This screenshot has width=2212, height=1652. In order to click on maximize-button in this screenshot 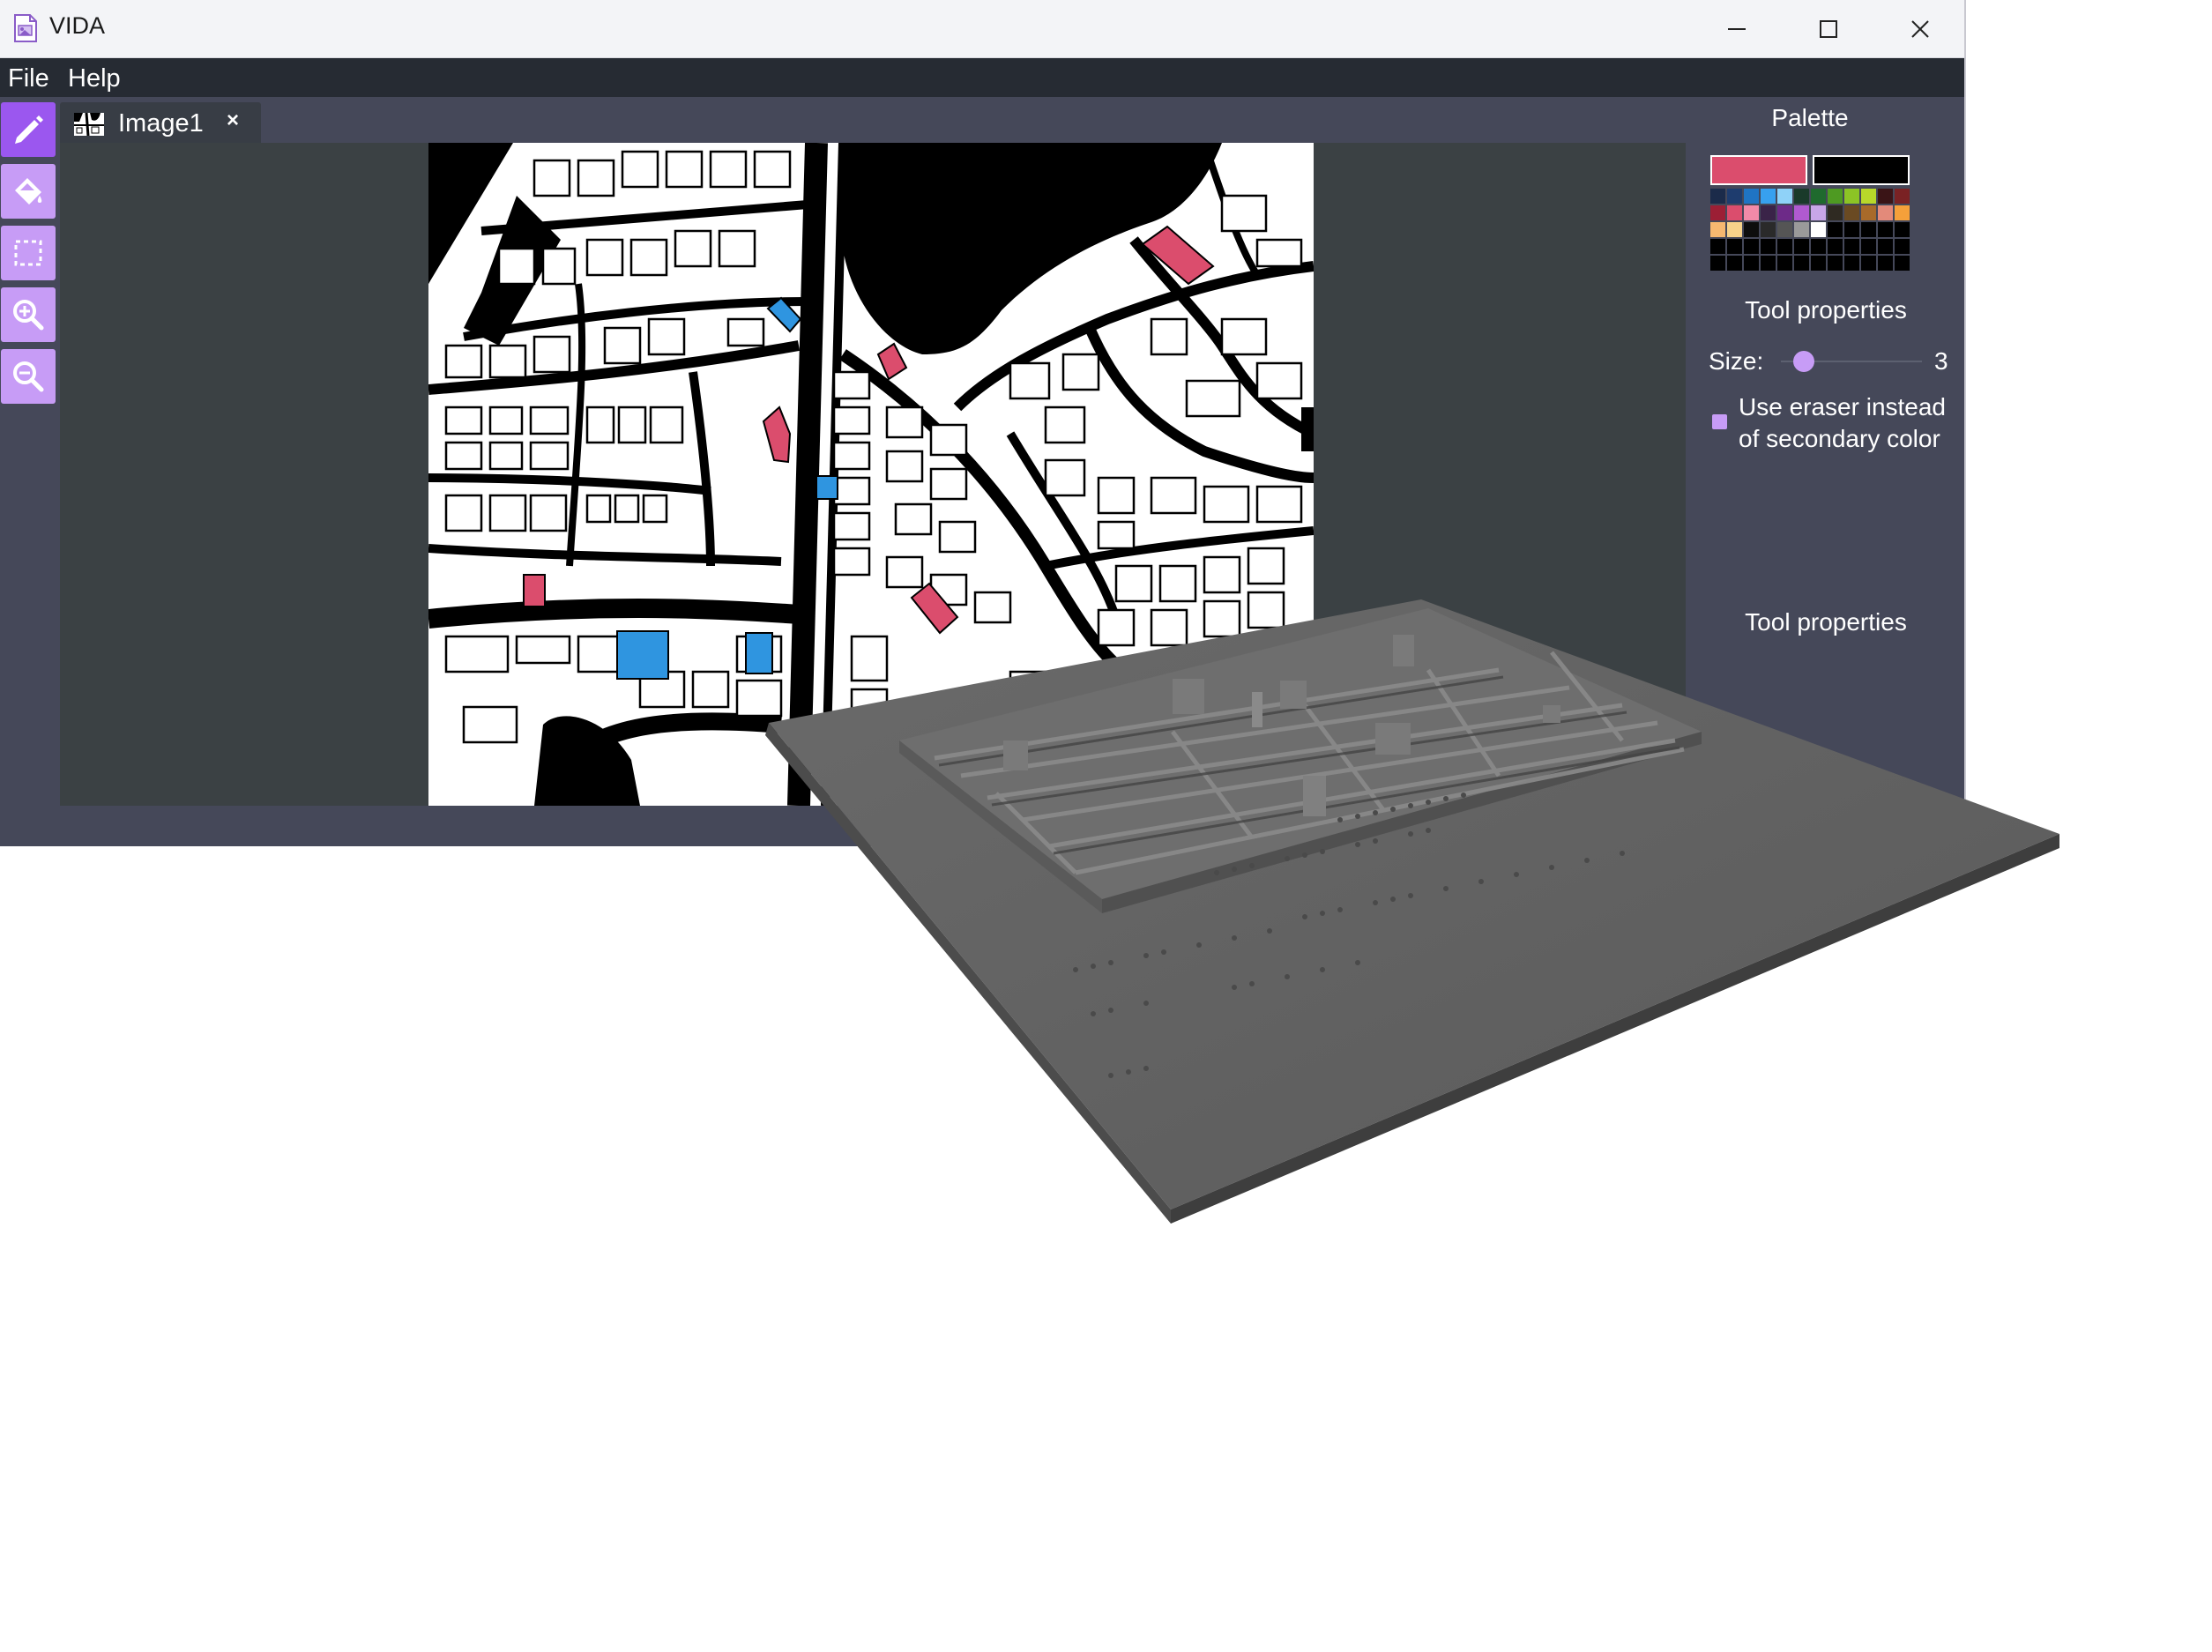, I will do `click(1829, 29)`.